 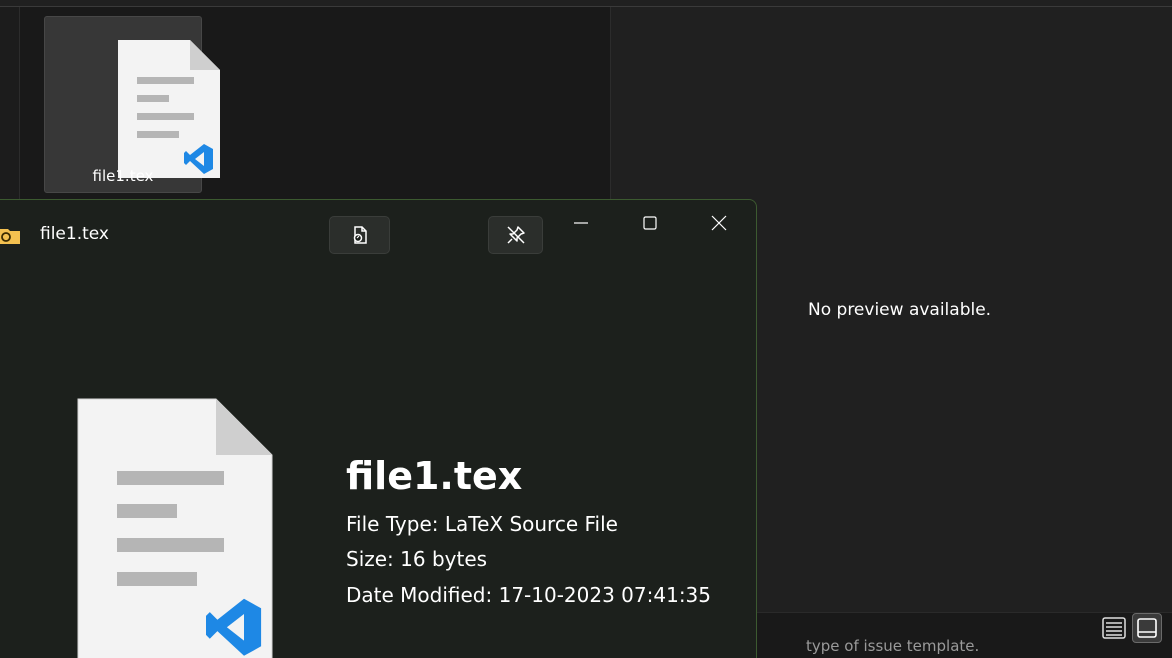 I want to click on maximize-button, so click(x=650, y=223).